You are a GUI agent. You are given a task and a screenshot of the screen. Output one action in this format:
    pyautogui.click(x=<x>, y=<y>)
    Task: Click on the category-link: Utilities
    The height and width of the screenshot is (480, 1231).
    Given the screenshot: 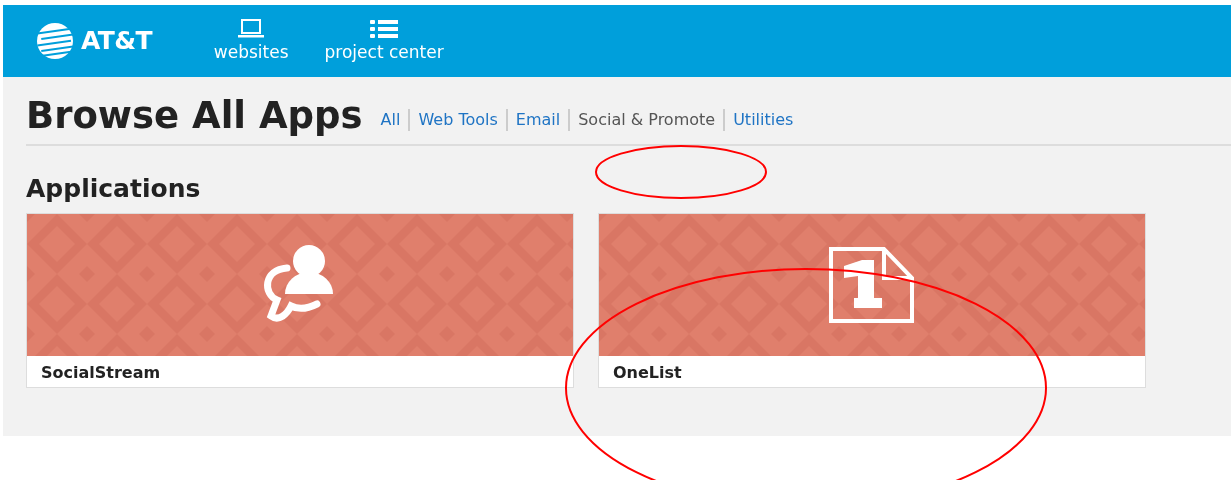 What is the action you would take?
    pyautogui.click(x=763, y=120)
    